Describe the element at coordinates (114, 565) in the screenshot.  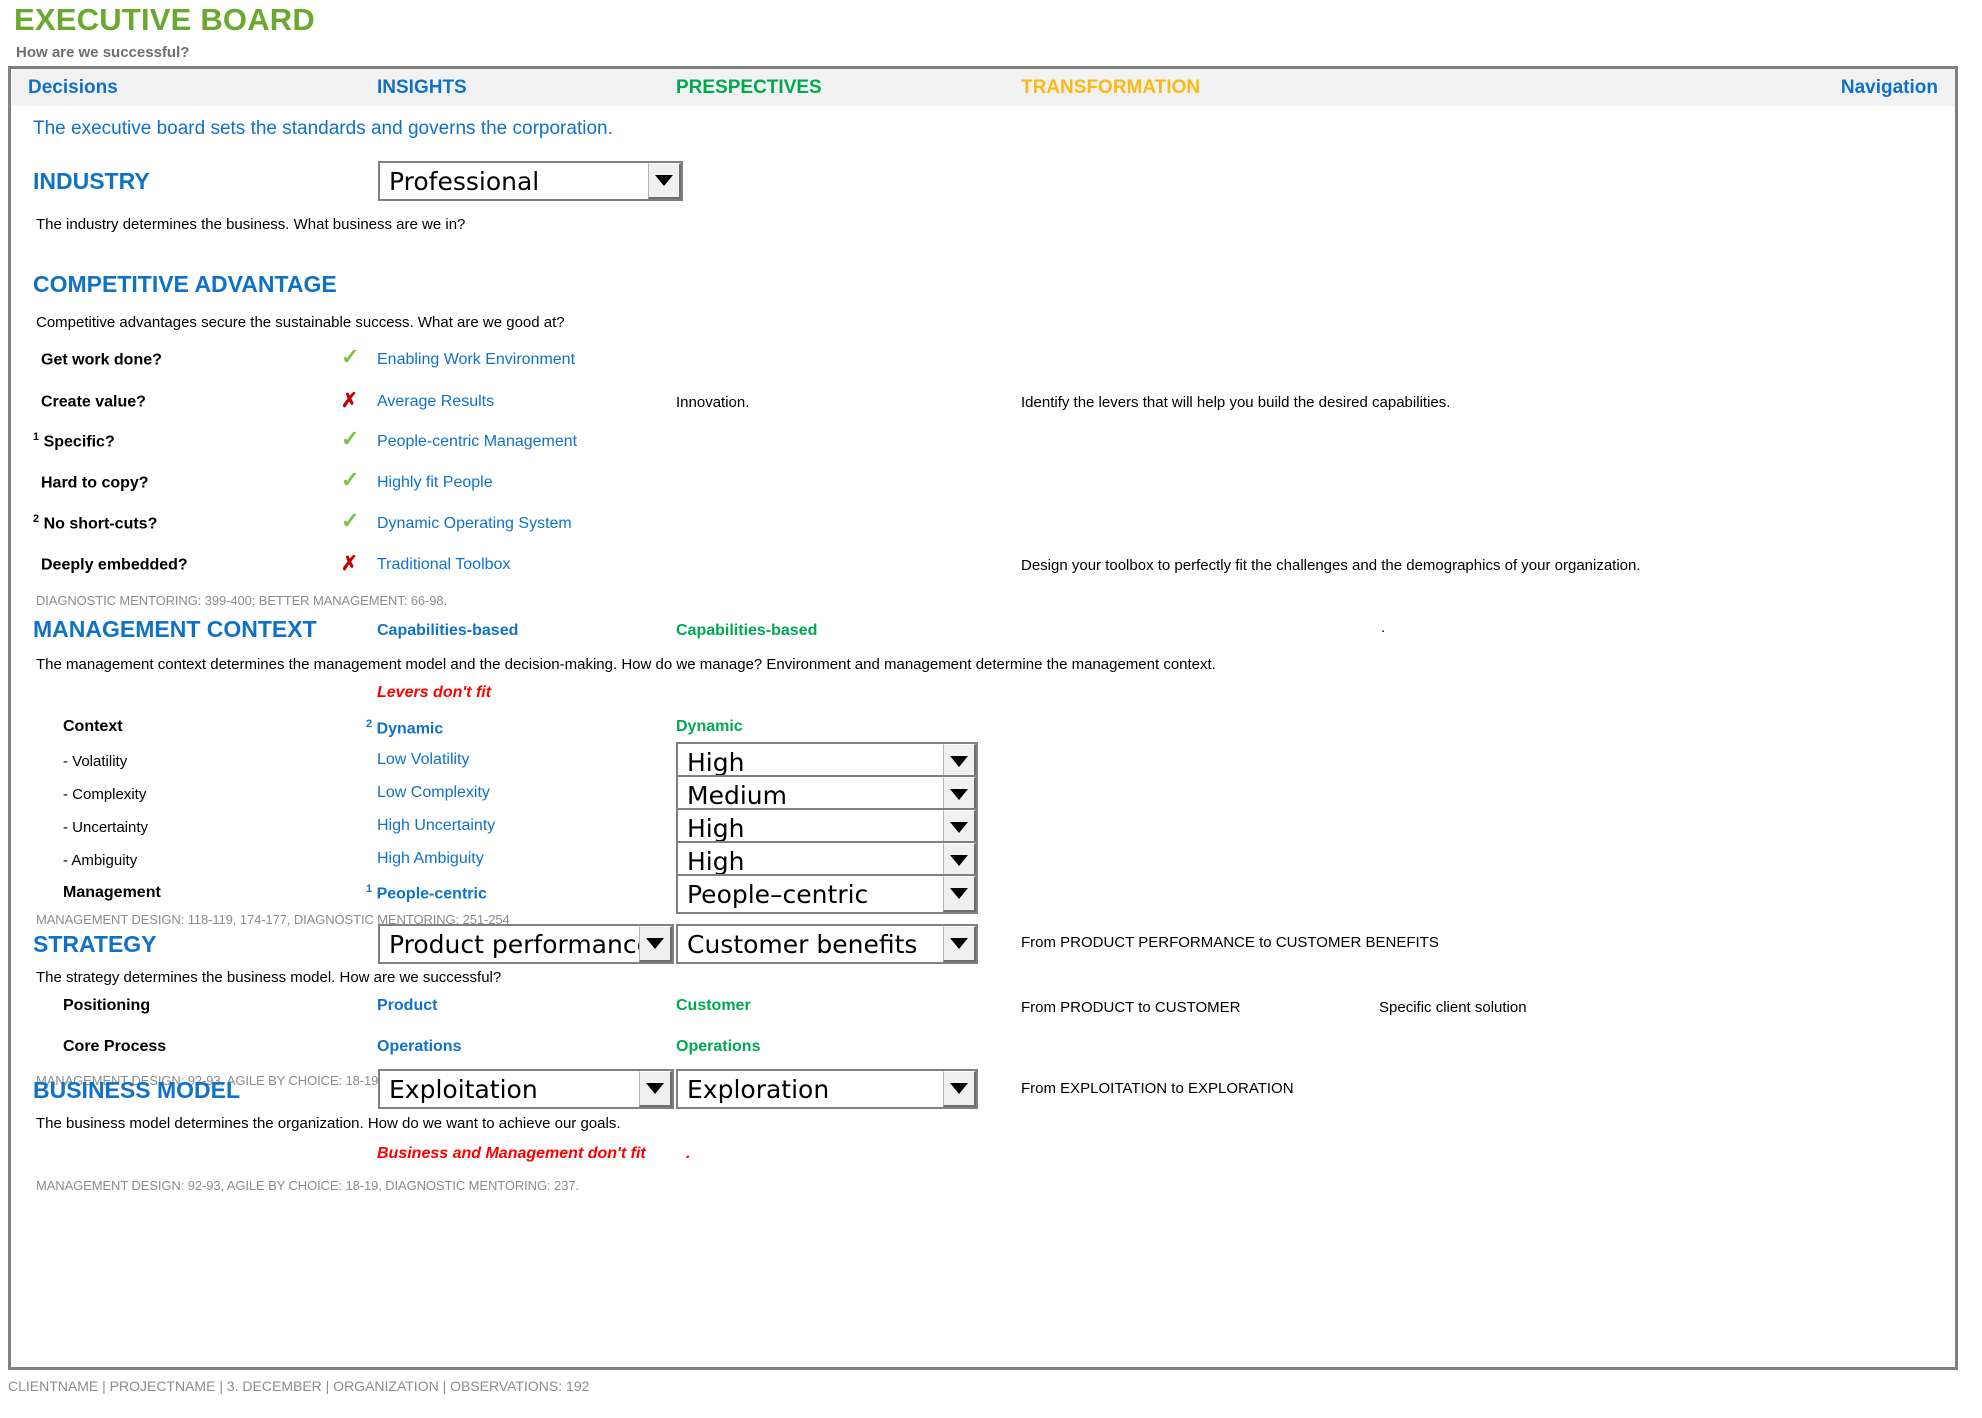
I see `ca-row-label: Deeply embedded?` at that location.